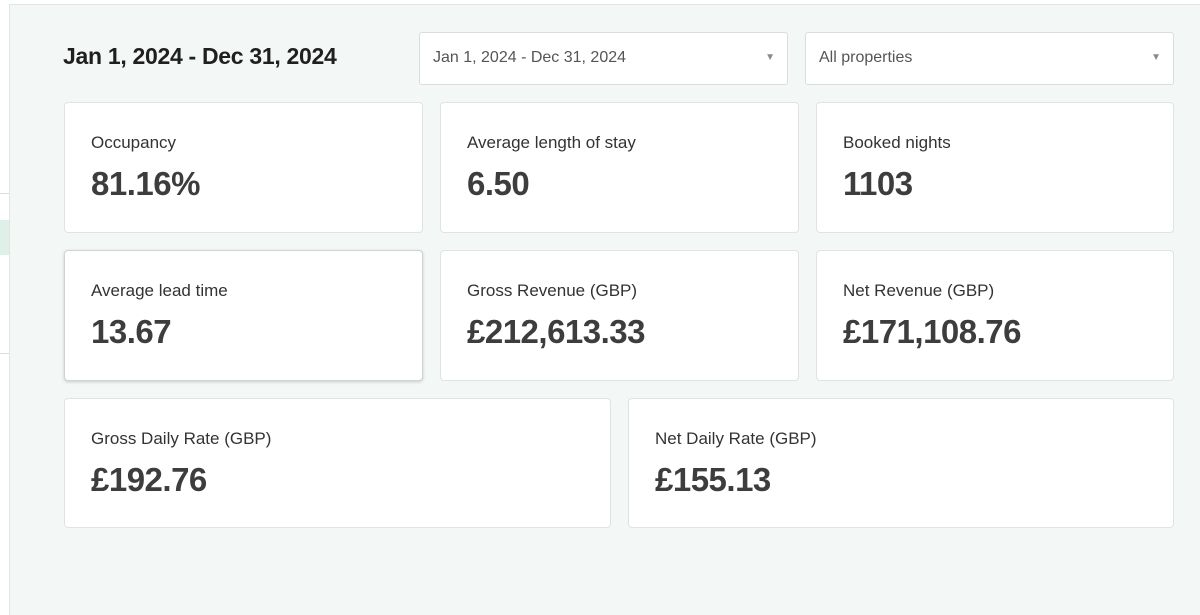 The image size is (1200, 615). What do you see at coordinates (149, 479) in the screenshot?
I see `metric-value: £192.76` at bounding box center [149, 479].